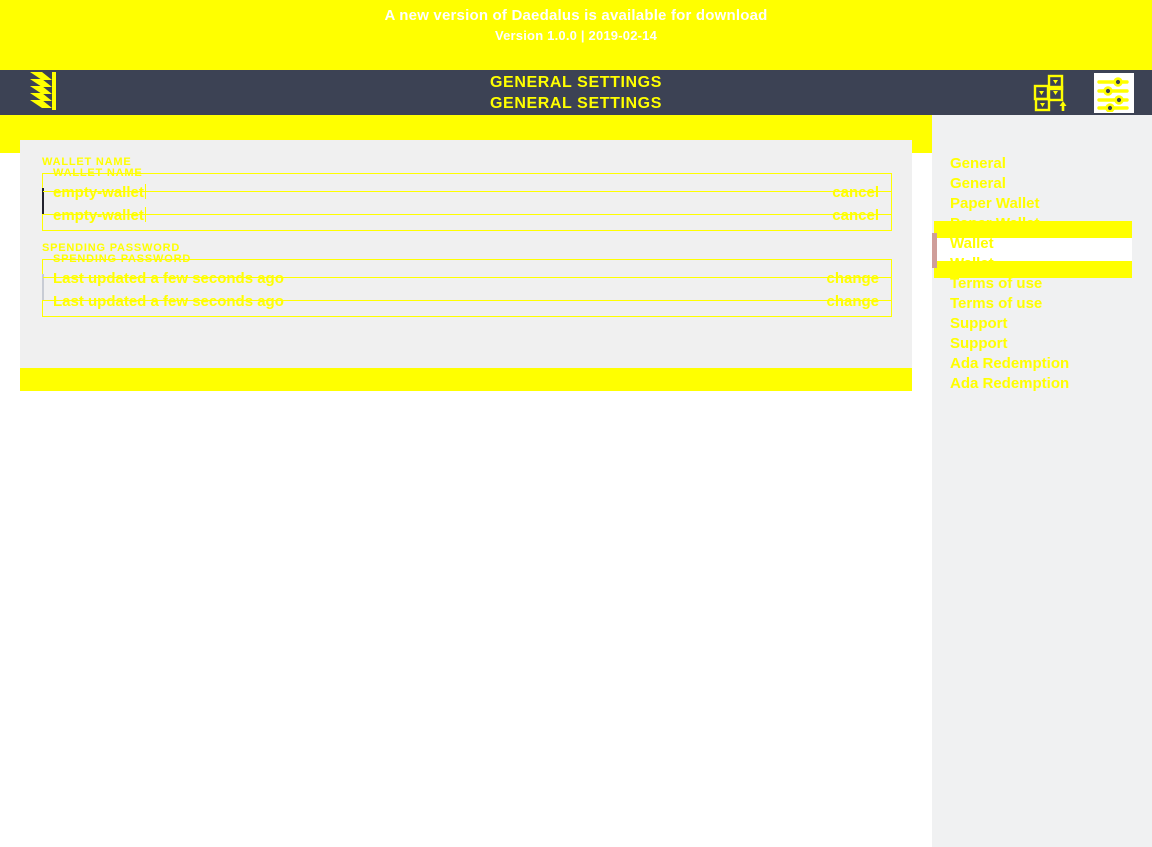 Image resolution: width=1152 pixels, height=847 pixels. Describe the element at coordinates (1114, 92) in the screenshot. I see `settings-sliders-icon` at that location.